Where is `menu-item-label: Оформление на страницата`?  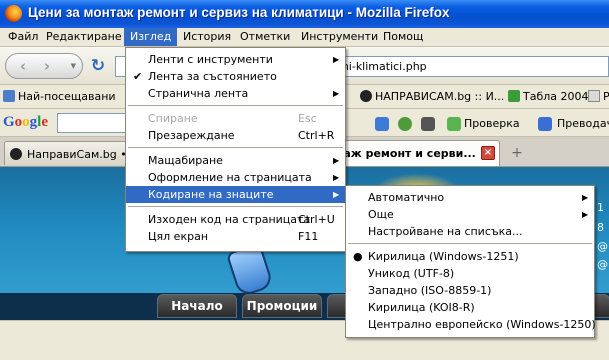
menu-item-label: Оформление на страницата is located at coordinates (230, 177).